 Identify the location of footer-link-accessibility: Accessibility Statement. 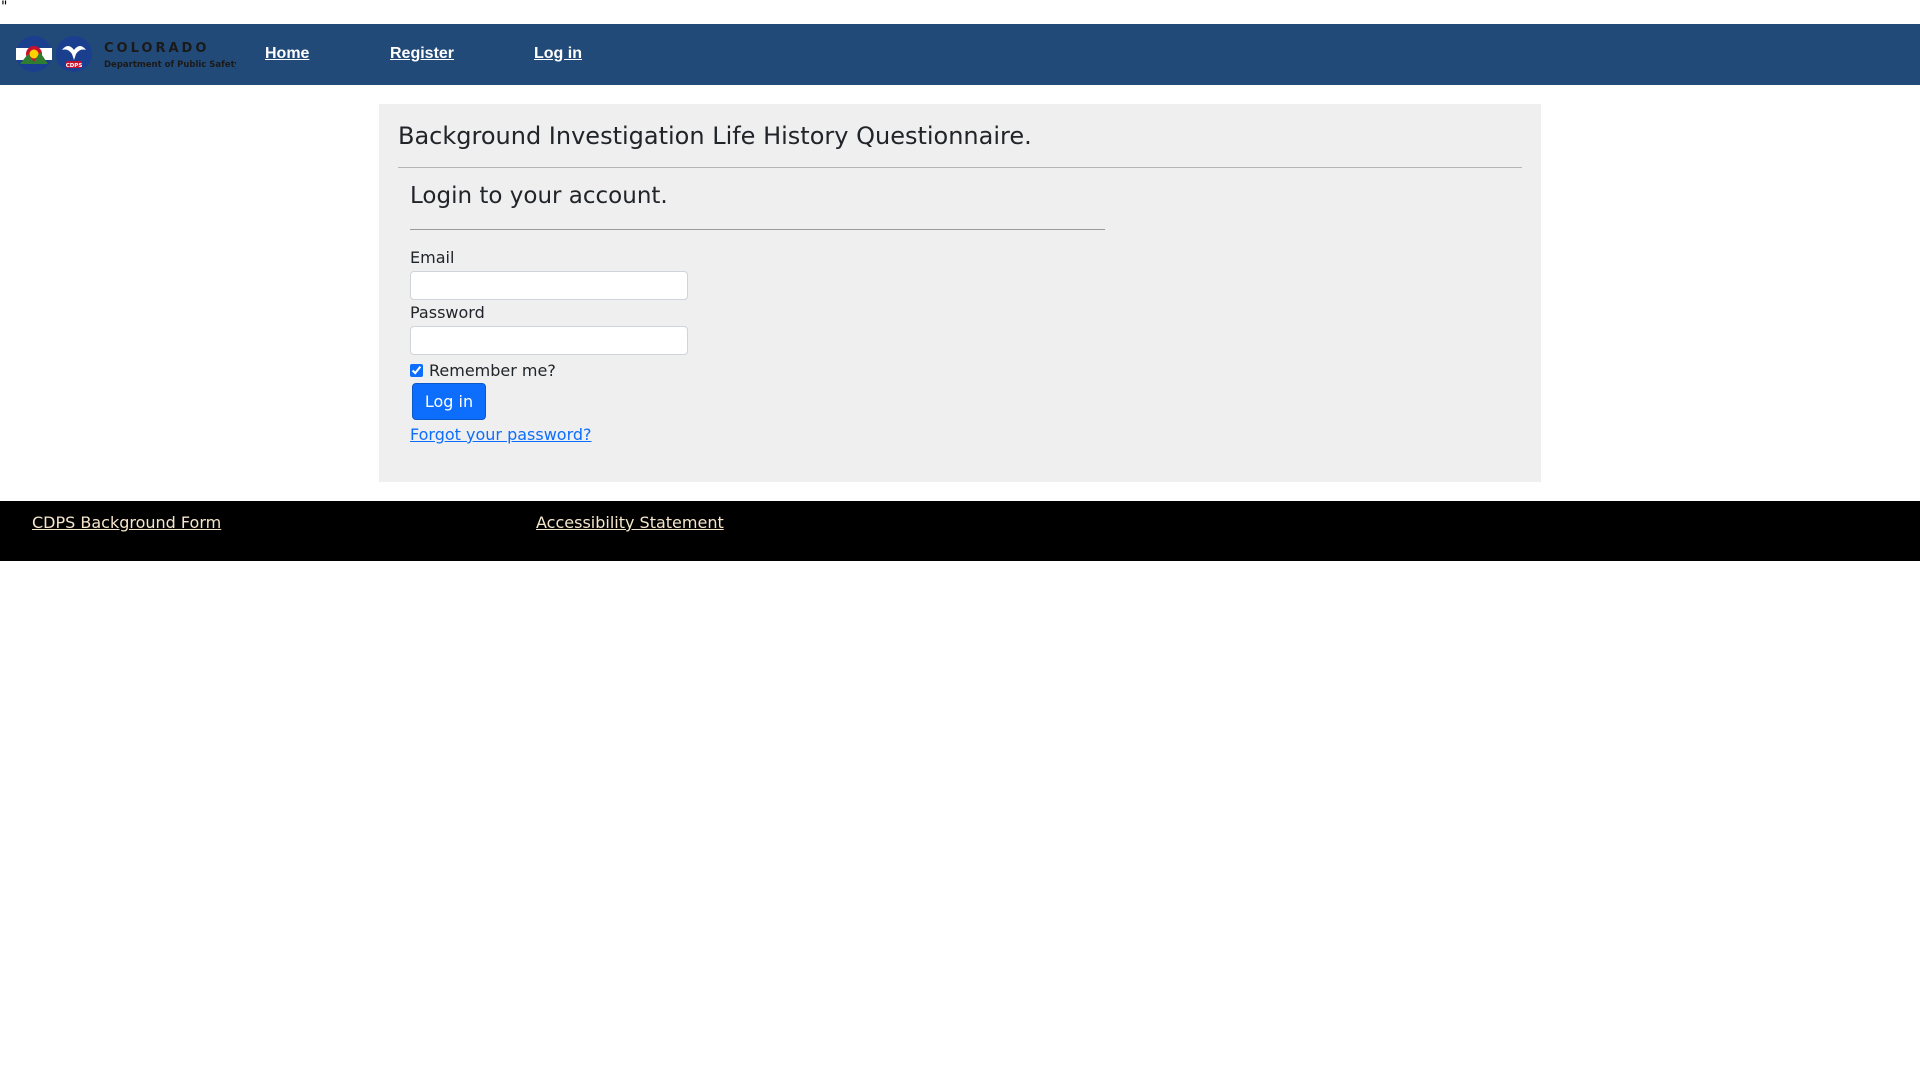
(630, 522).